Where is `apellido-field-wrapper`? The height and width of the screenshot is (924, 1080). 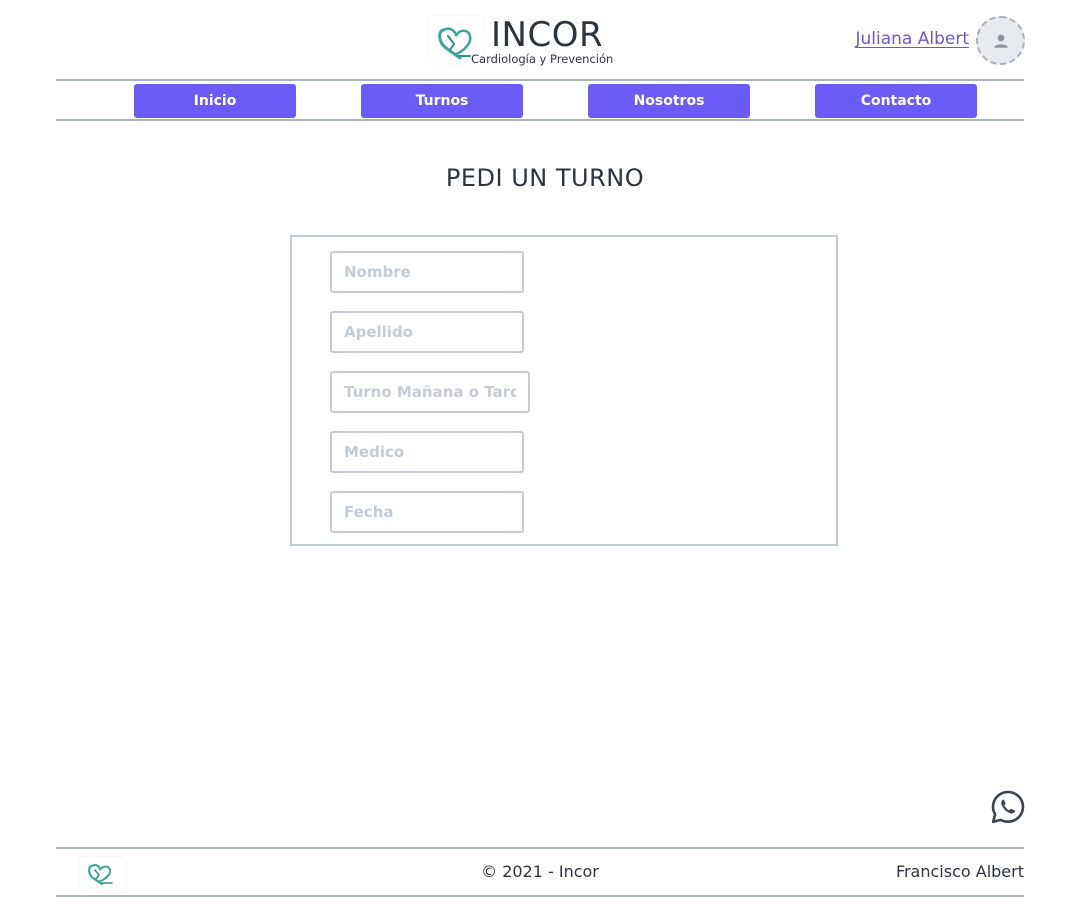
apellido-field-wrapper is located at coordinates (427, 332).